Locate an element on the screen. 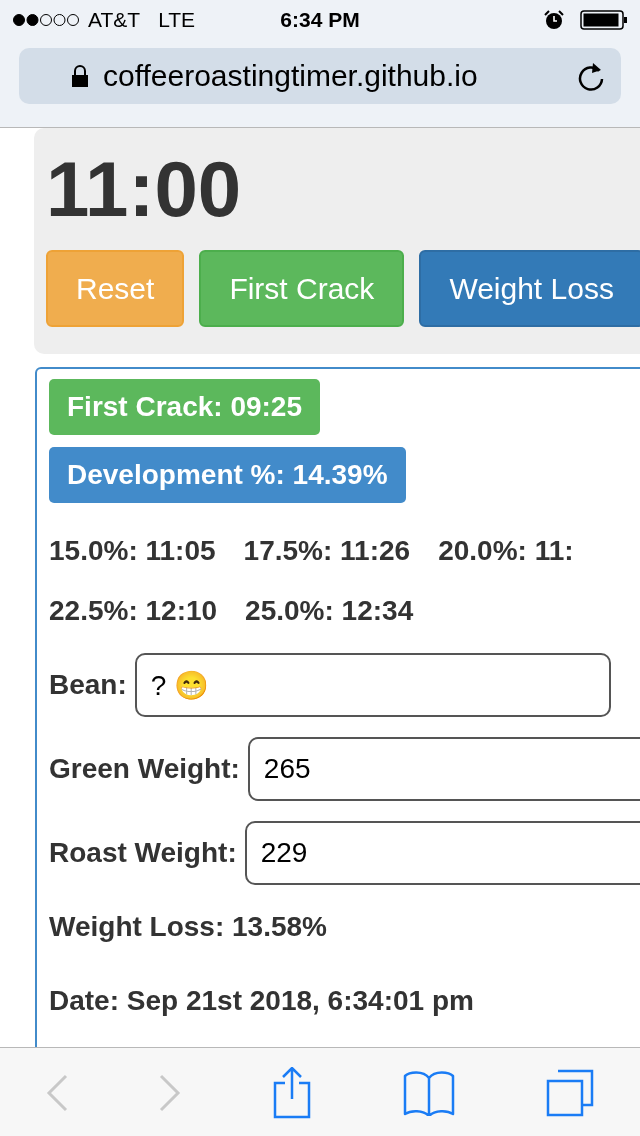  url-text: coffeeroastingtimer.github.io is located at coordinates (291, 76).